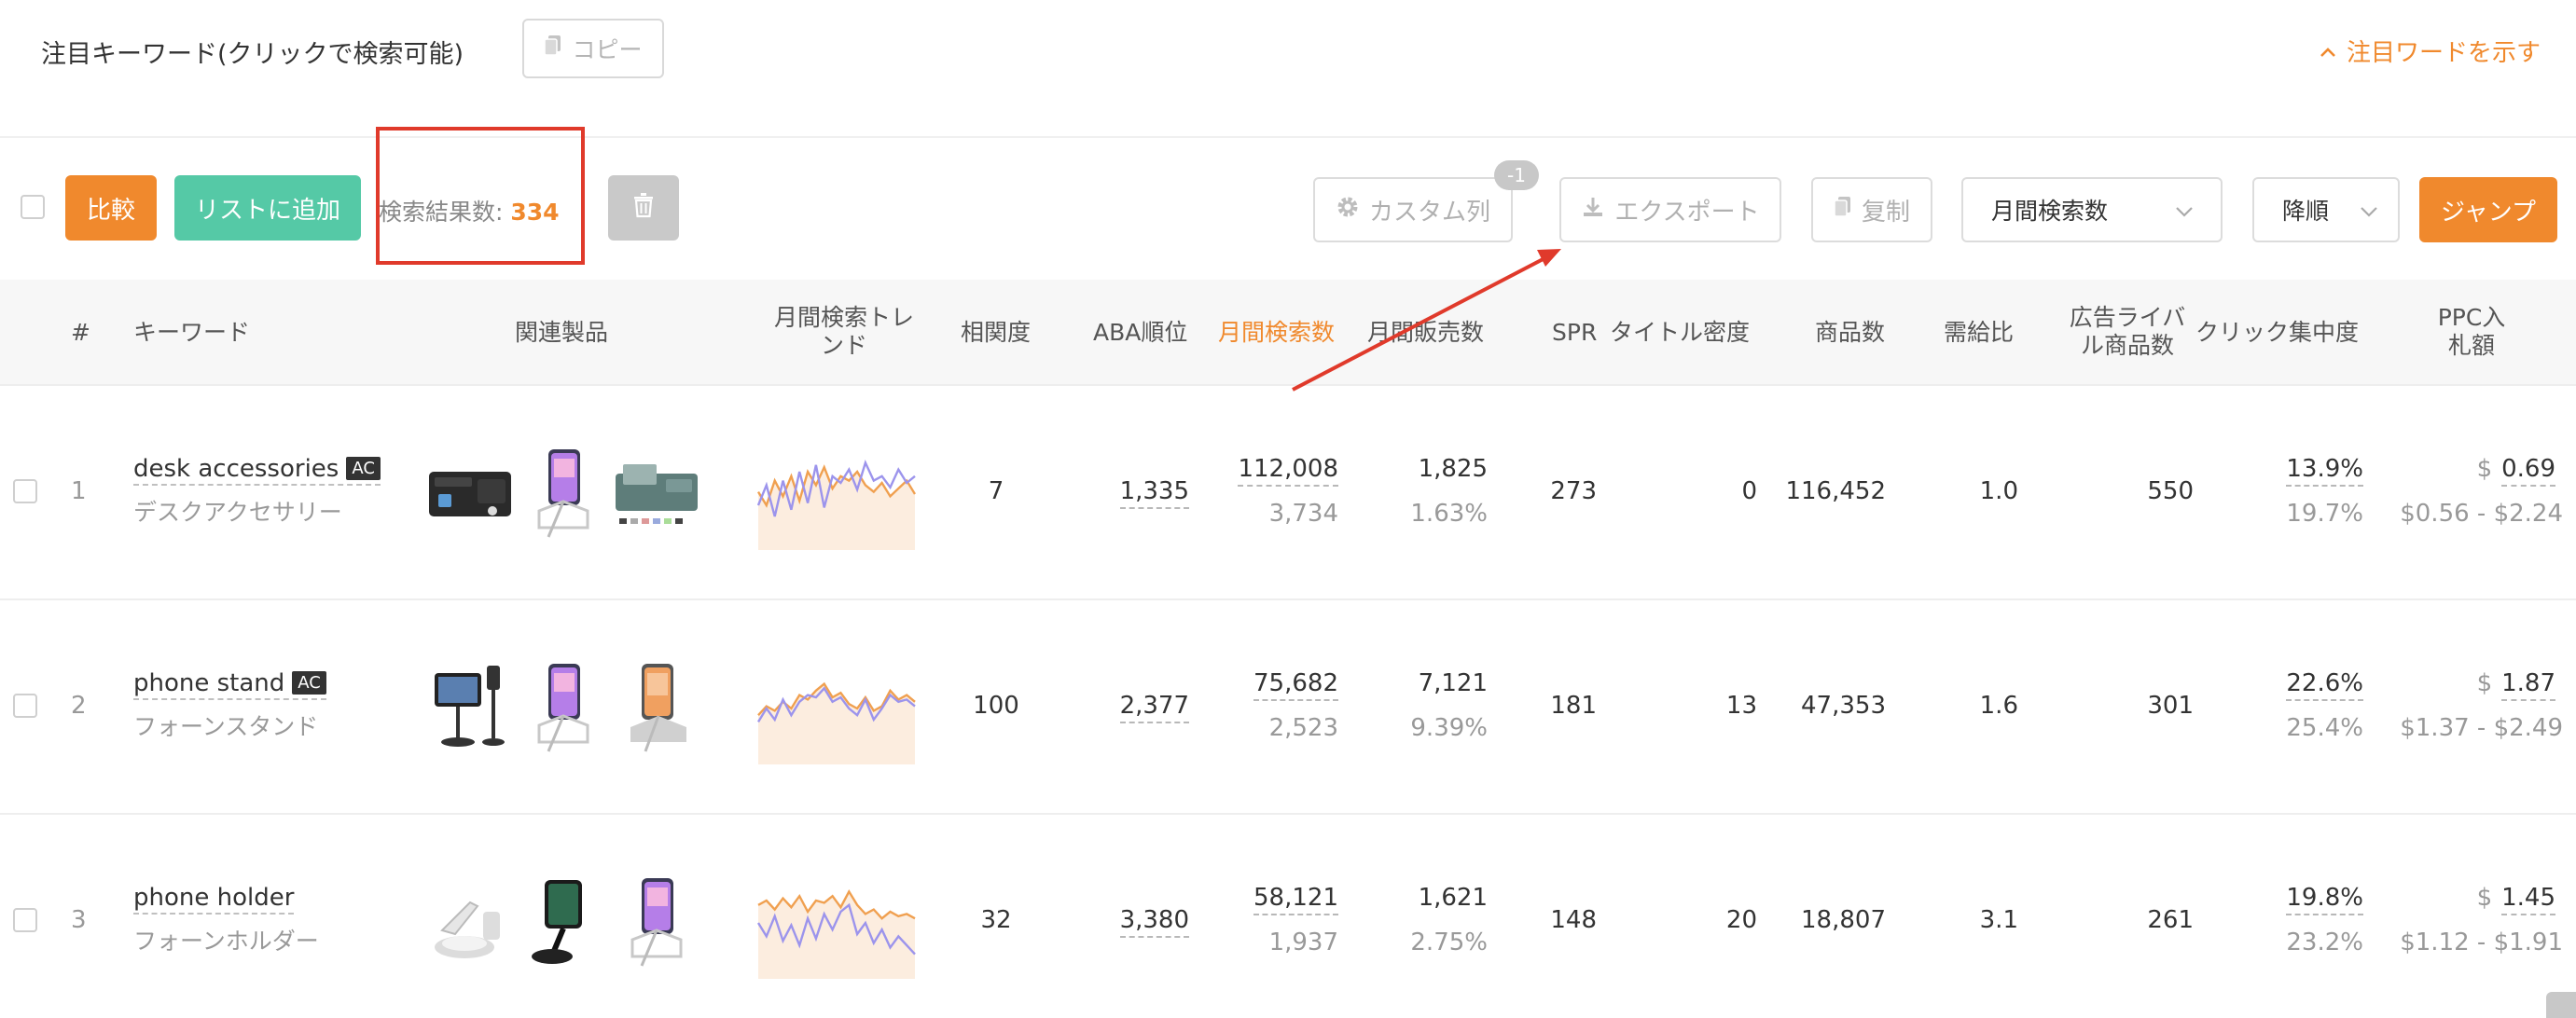 This screenshot has width=2576, height=1018. I want to click on ppc-bid-value: $0.69, so click(2516, 471).